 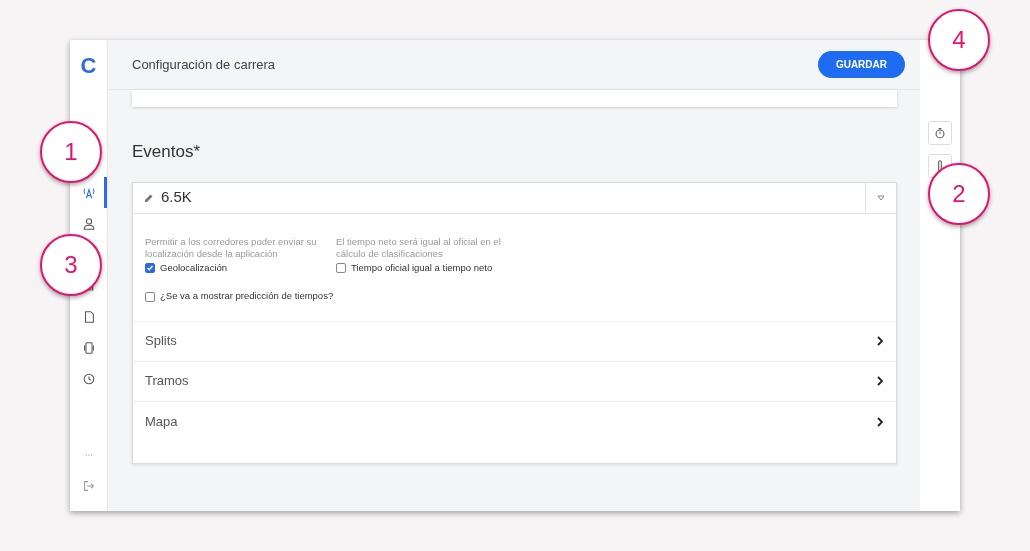 What do you see at coordinates (514, 421) in the screenshot?
I see `section-row: Mapa` at bounding box center [514, 421].